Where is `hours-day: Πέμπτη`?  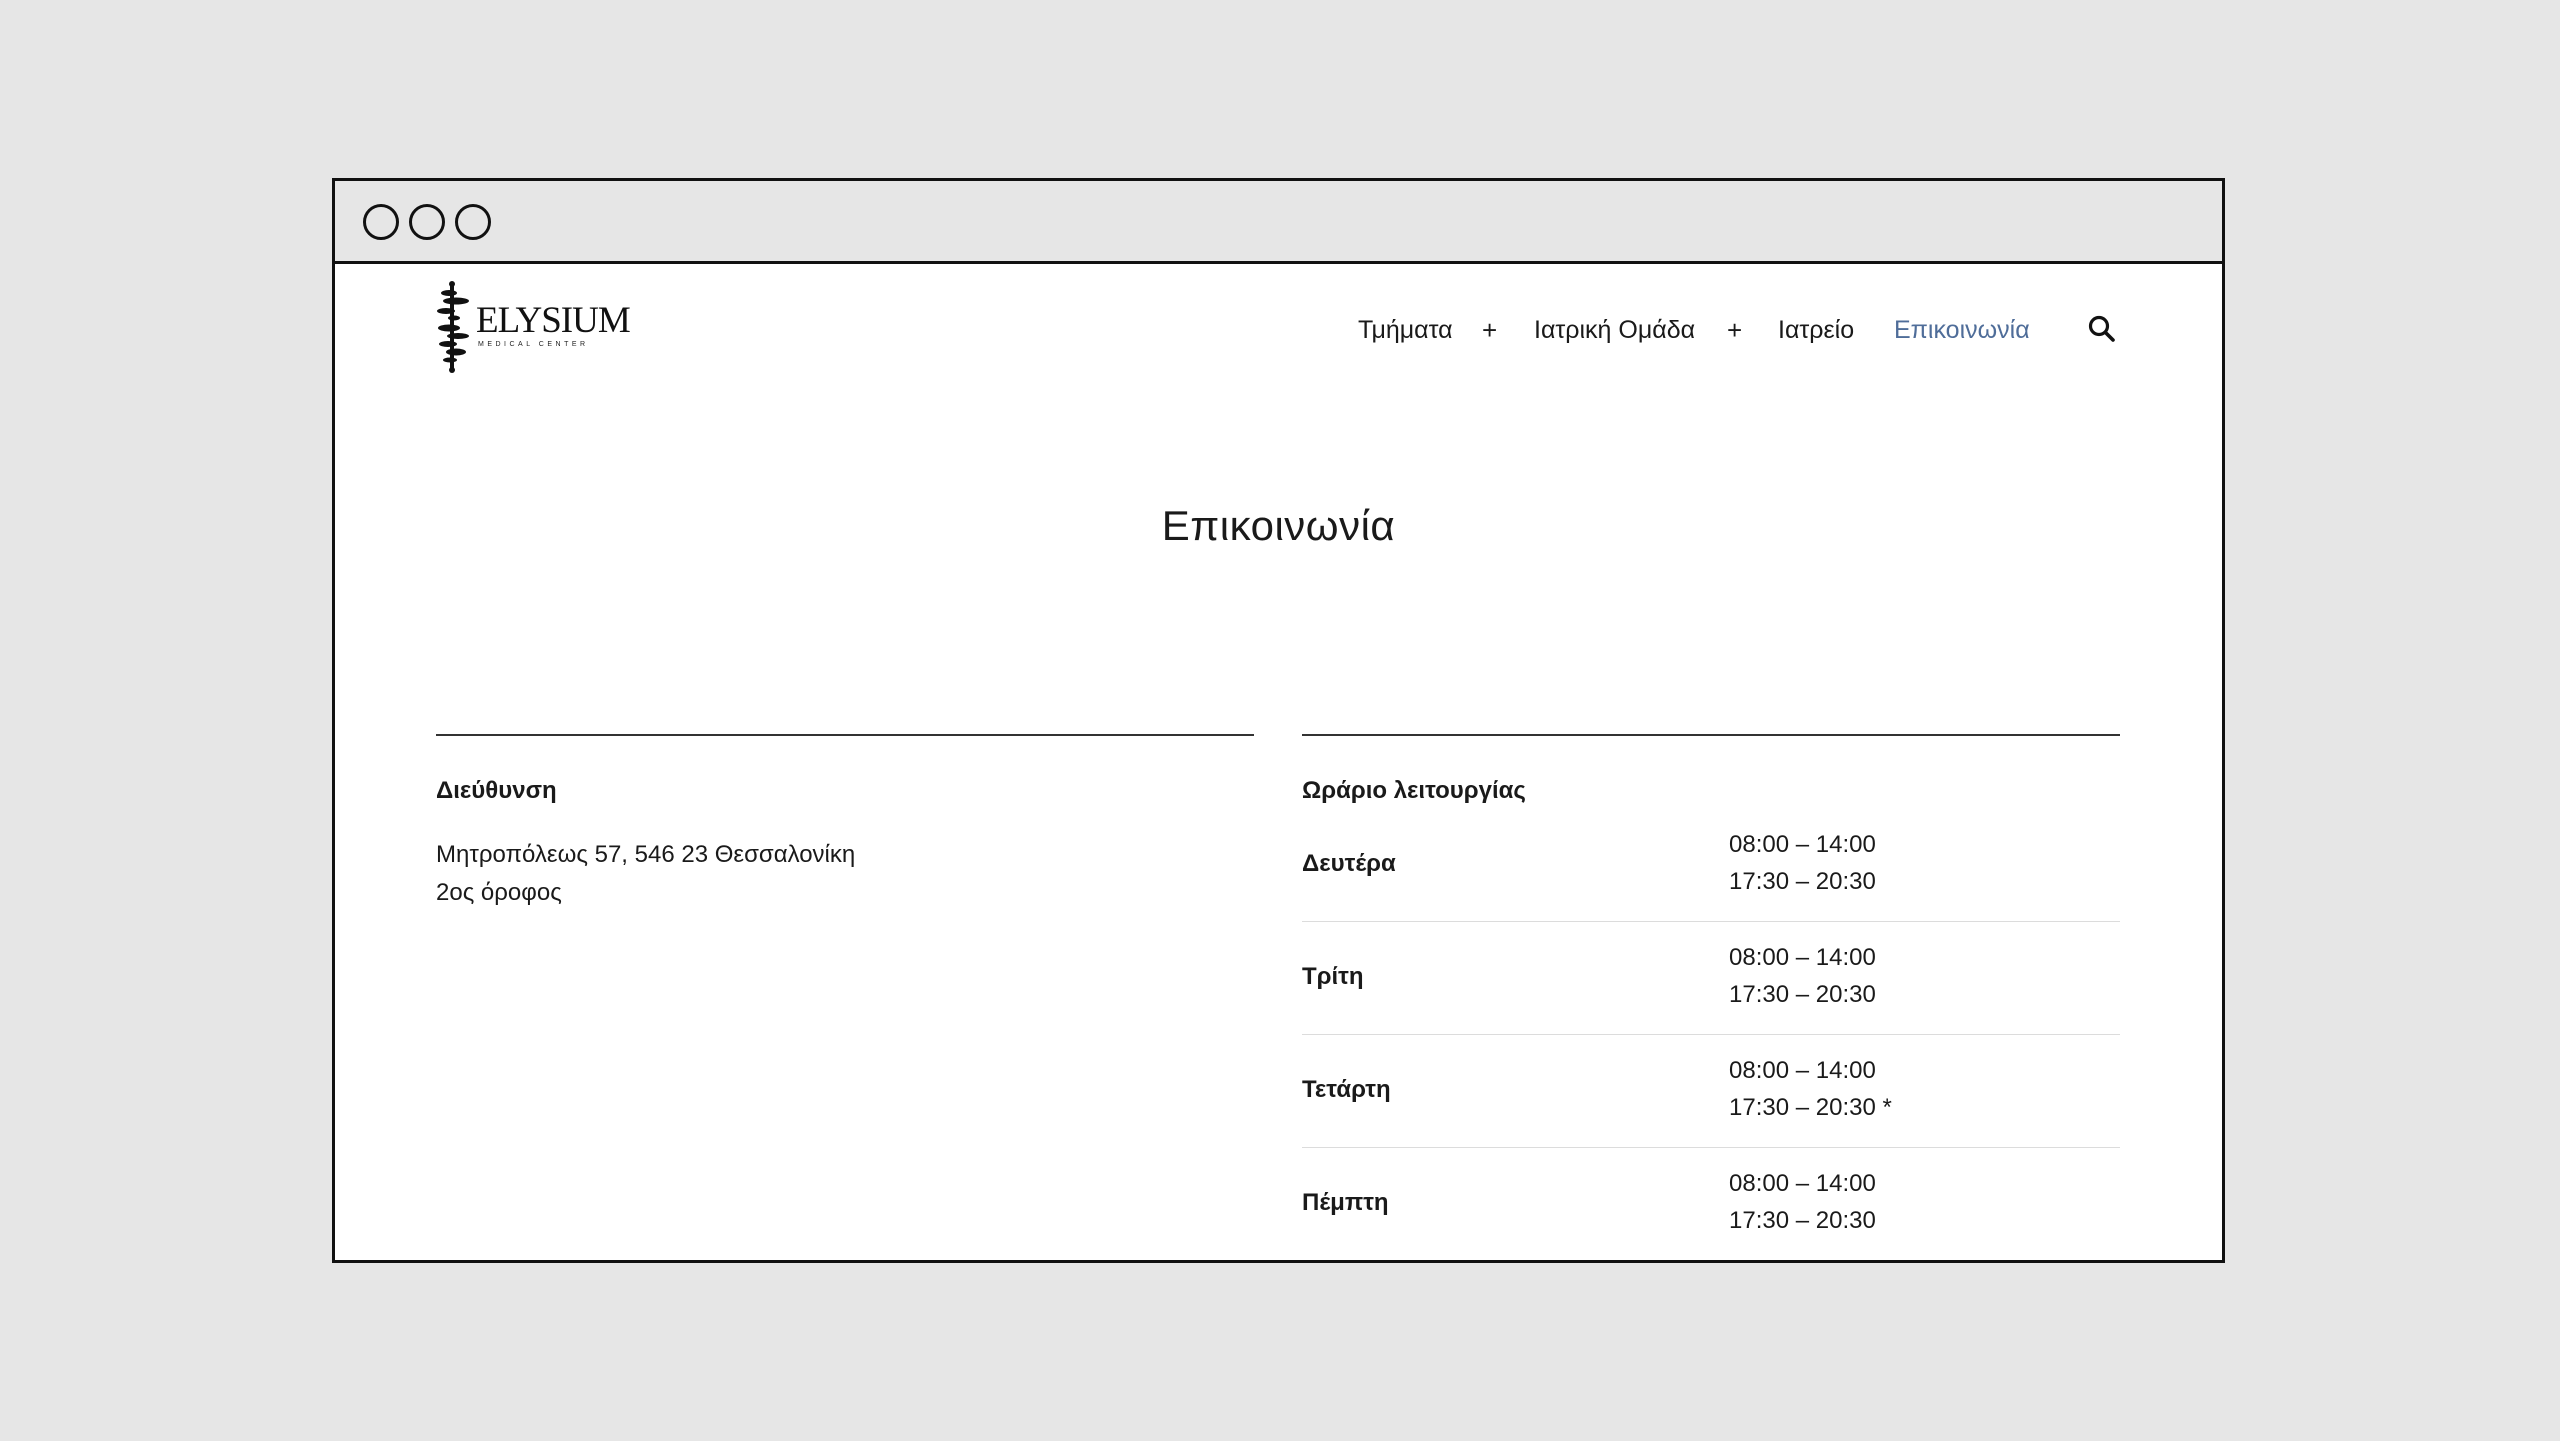 hours-day: Πέμπτη is located at coordinates (1345, 1202).